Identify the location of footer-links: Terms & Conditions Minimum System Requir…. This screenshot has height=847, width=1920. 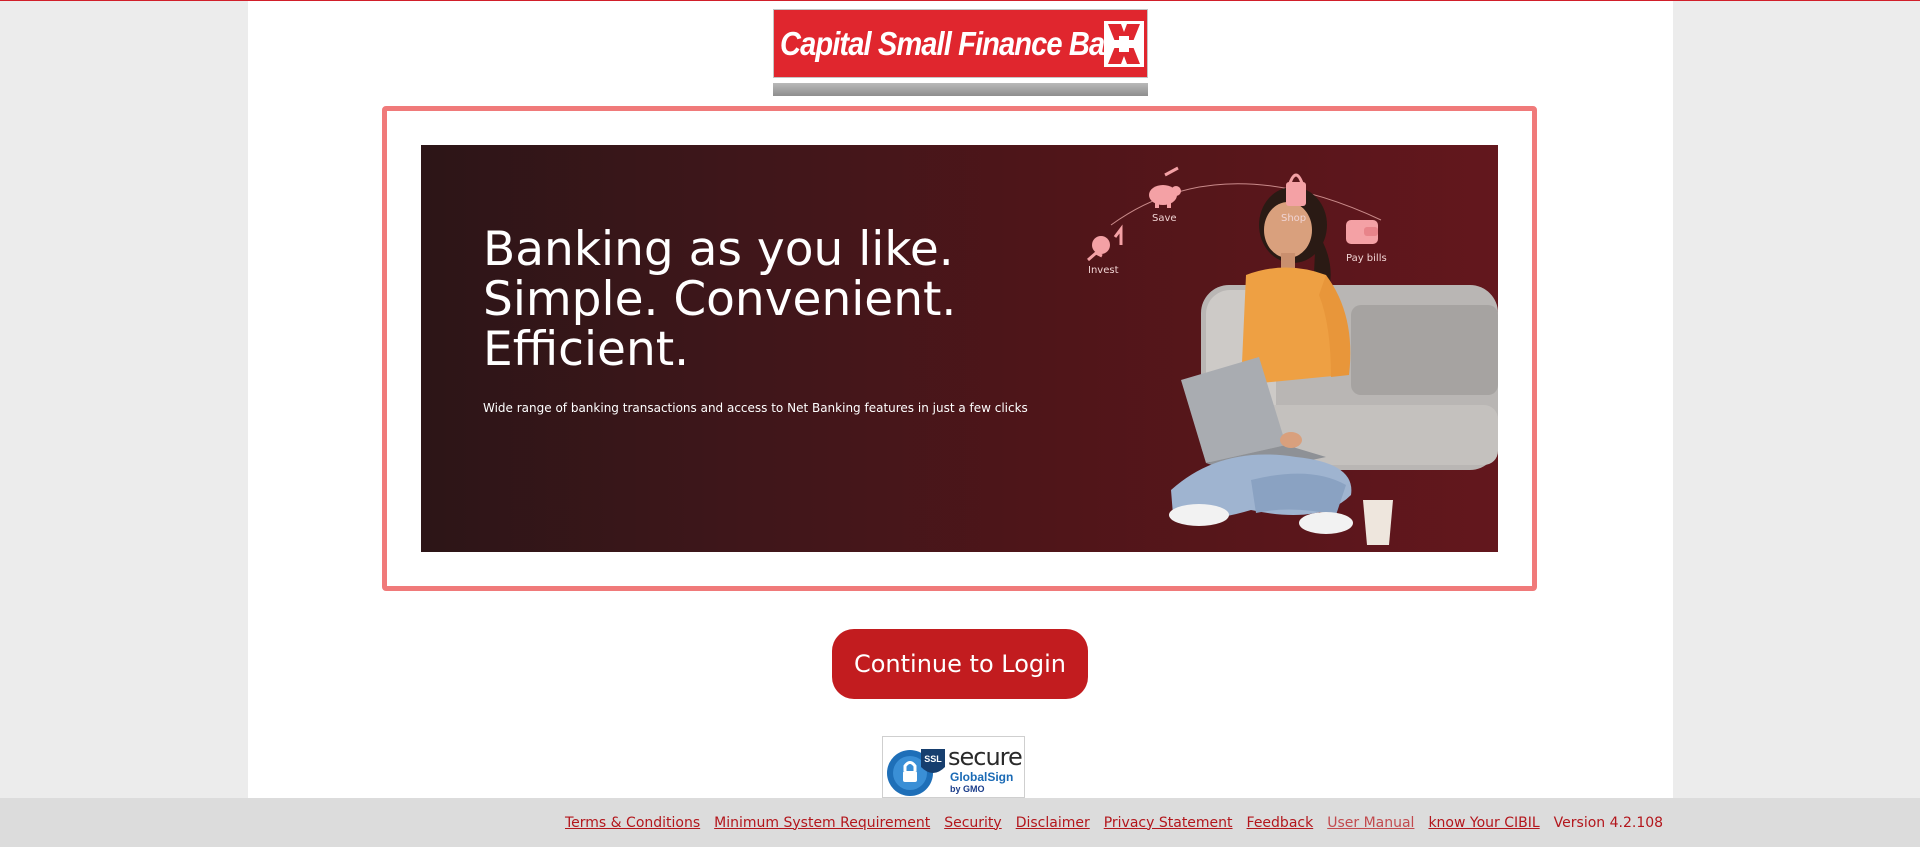
(1114, 822).